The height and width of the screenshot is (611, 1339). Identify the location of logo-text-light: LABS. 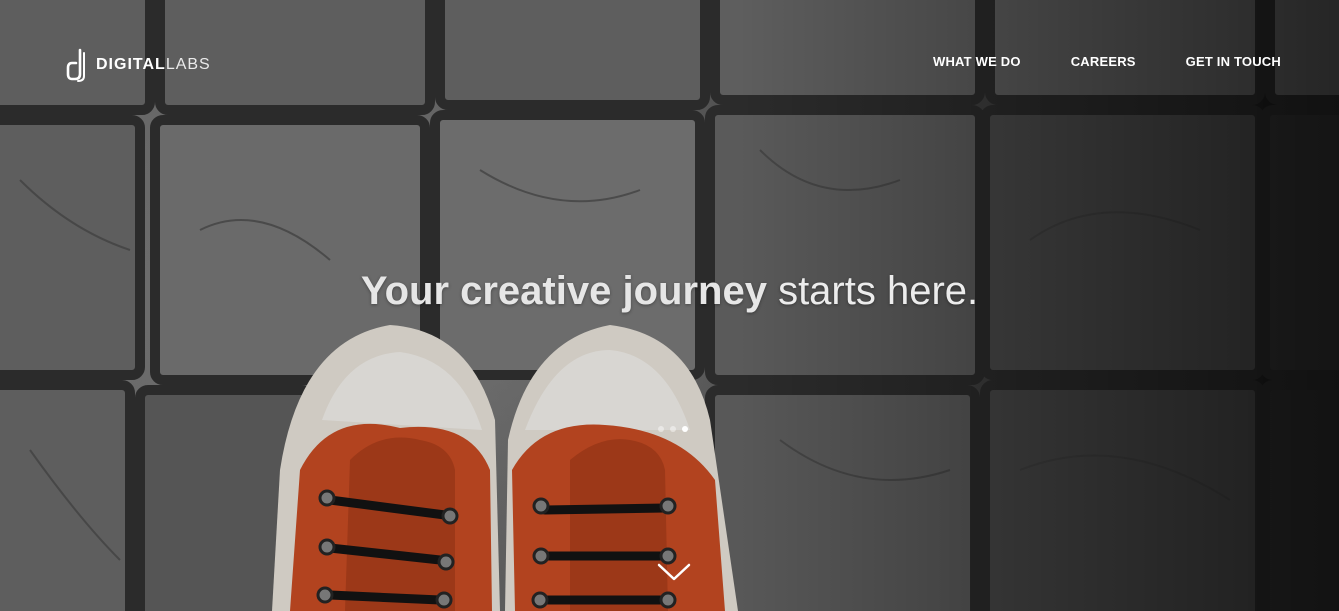
(188, 64).